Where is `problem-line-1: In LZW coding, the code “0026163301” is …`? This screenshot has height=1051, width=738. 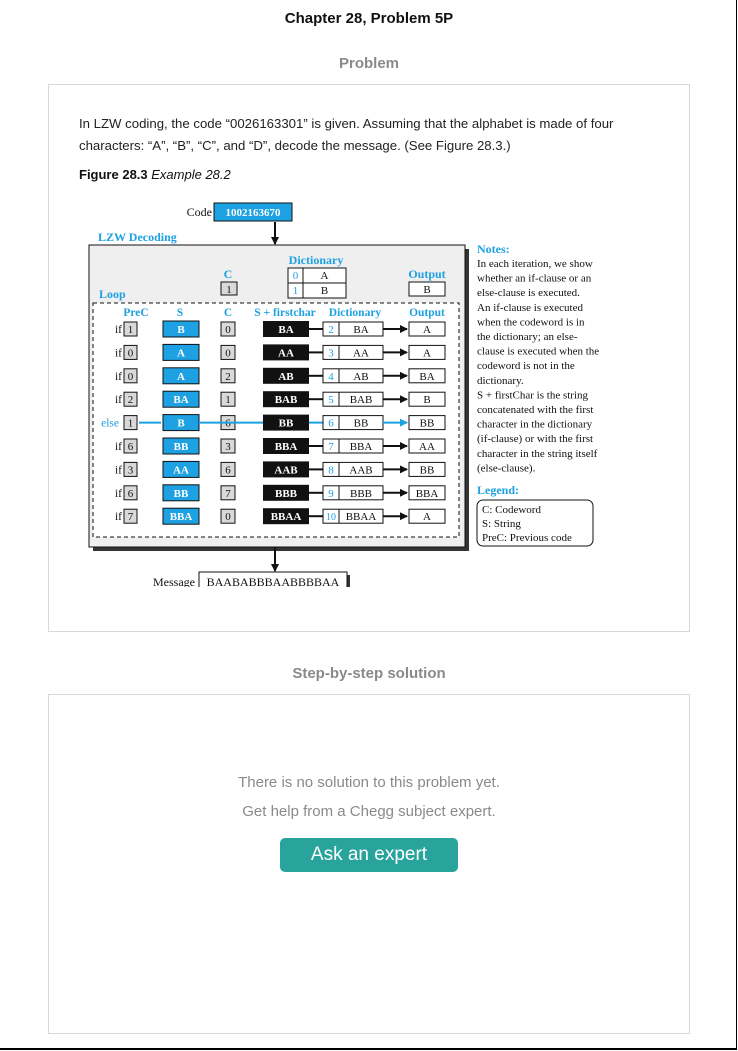 problem-line-1: In LZW coding, the code “0026163301” is … is located at coordinates (346, 123).